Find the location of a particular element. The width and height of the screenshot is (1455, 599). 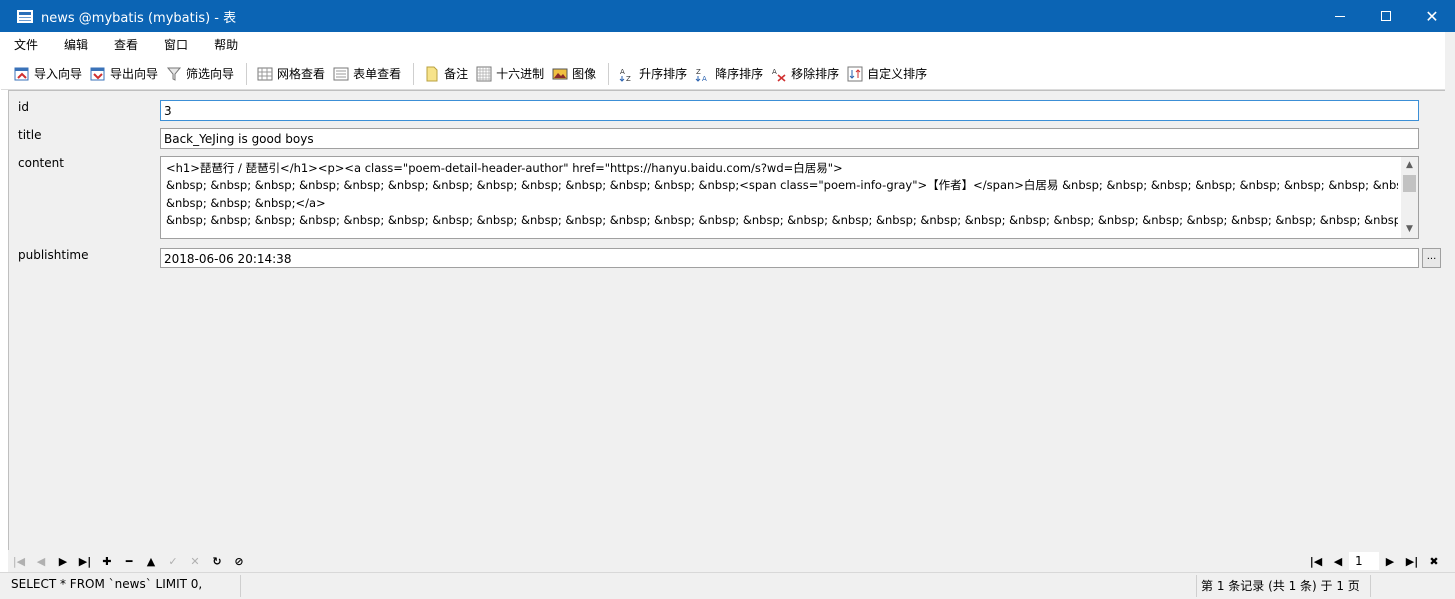

title-bar: news @mybatis (mybatis) - 表 ✕ is located at coordinates (727, 16).